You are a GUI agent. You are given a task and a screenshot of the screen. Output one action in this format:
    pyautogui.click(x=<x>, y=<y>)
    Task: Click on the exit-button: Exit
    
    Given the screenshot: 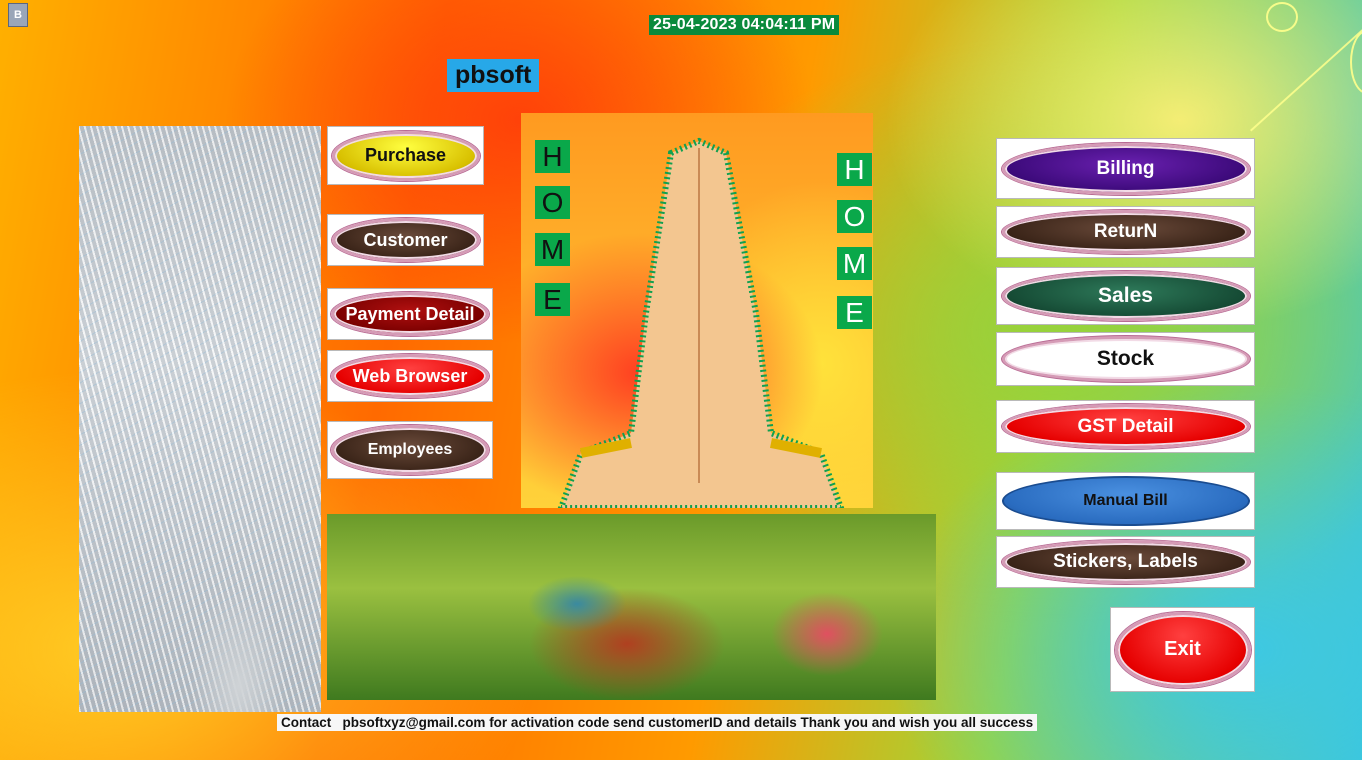 What is the action you would take?
    pyautogui.click(x=1182, y=649)
    